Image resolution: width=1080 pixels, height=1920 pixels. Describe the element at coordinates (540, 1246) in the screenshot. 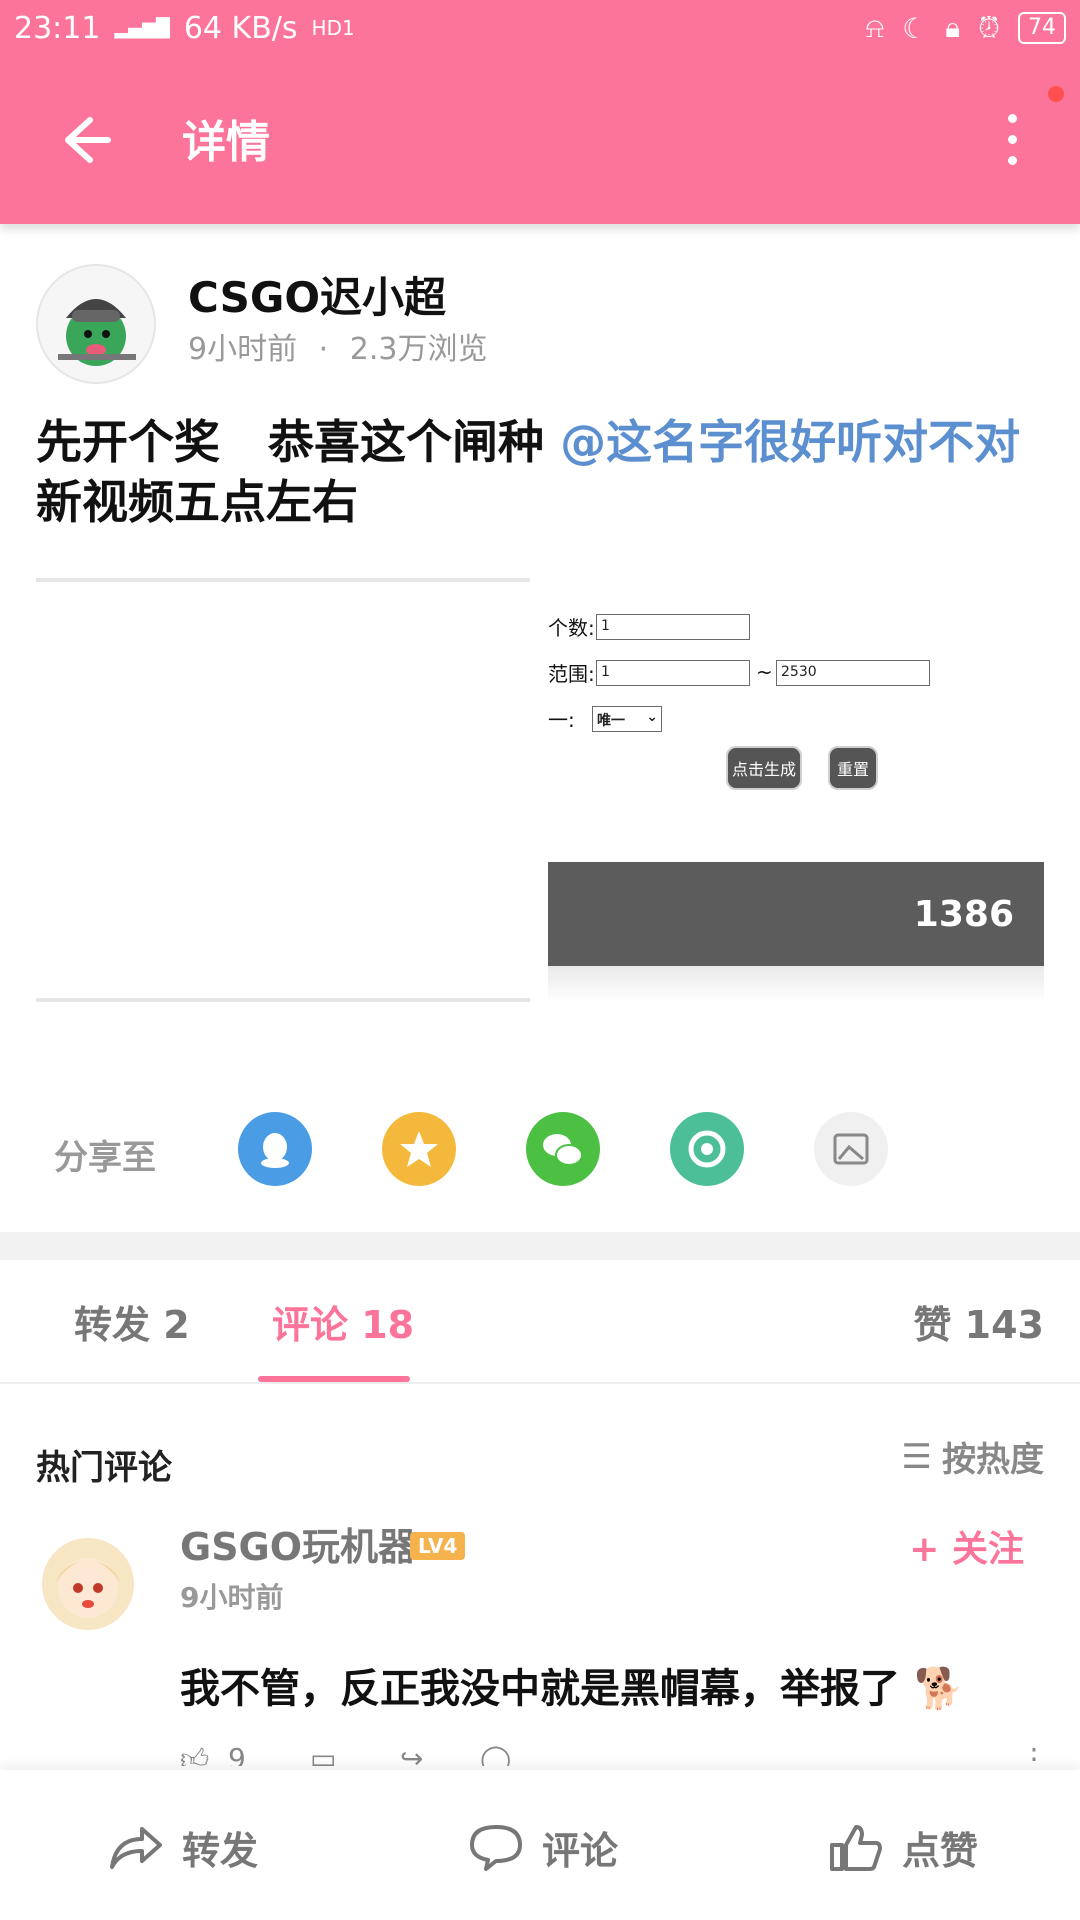

I see `section-divider` at that location.